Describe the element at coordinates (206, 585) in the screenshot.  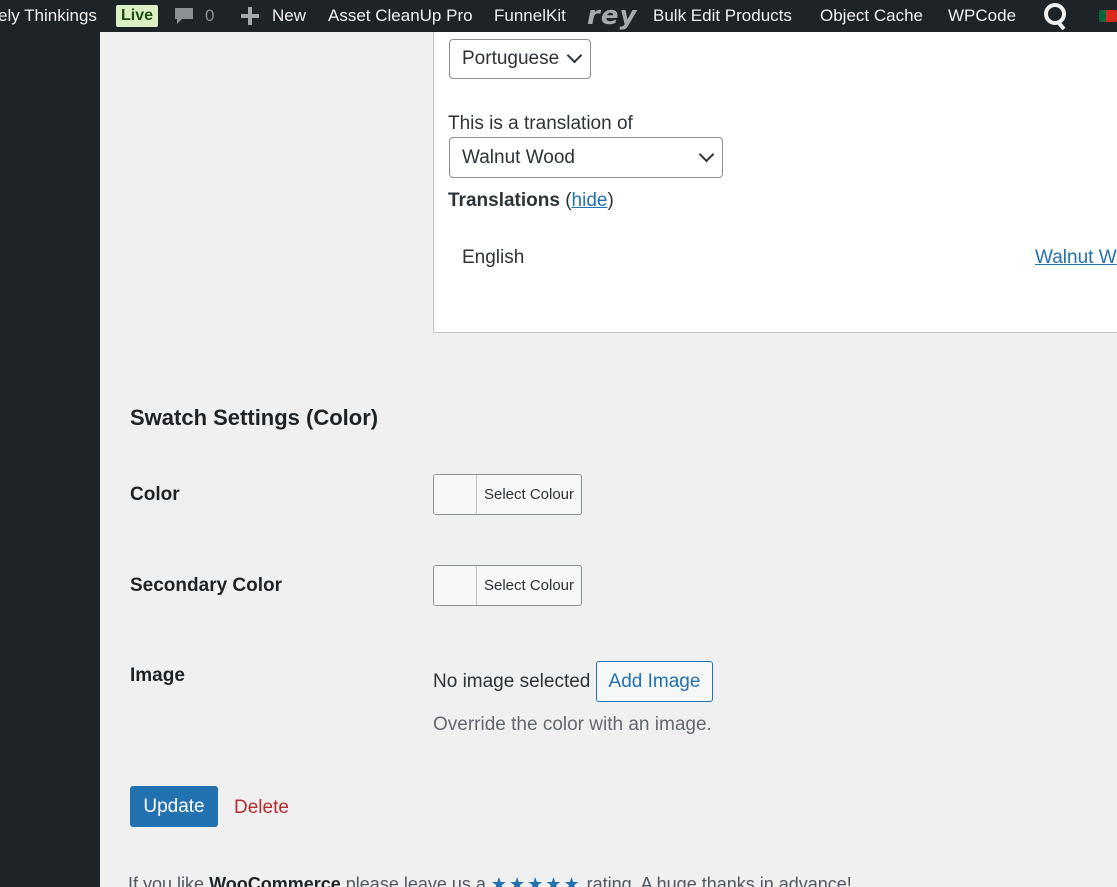
I see `secondary-color-label: Secondary Color` at that location.